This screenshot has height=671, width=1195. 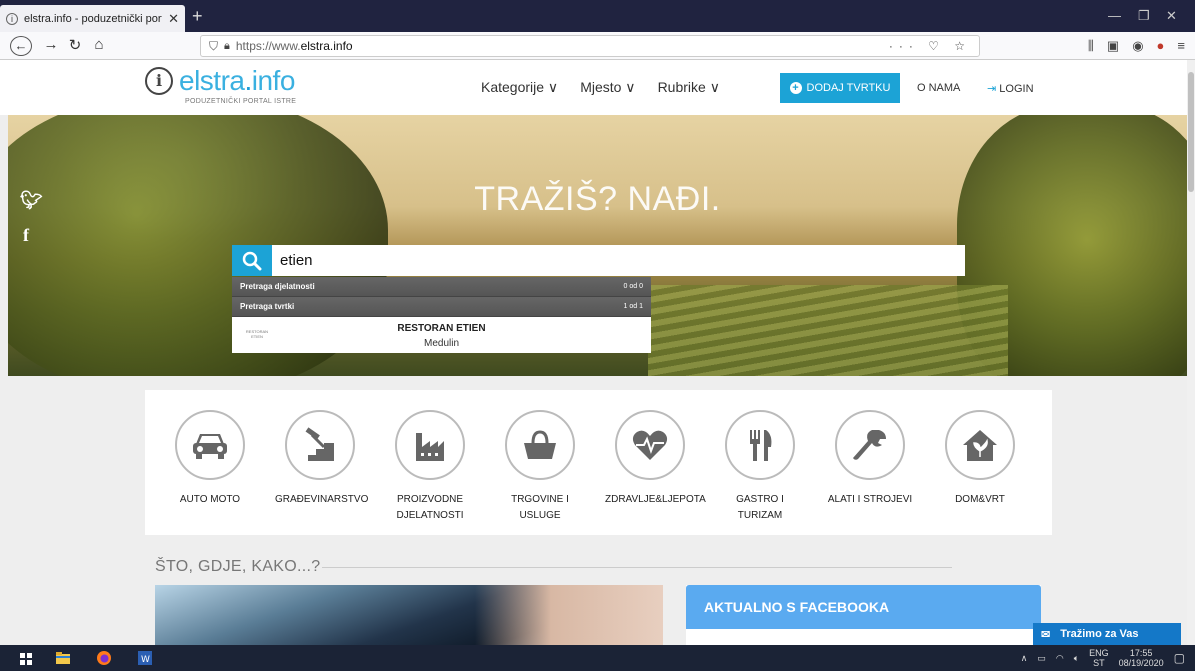 What do you see at coordinates (980, 499) in the screenshot?
I see `category-label: DOM&VRT` at bounding box center [980, 499].